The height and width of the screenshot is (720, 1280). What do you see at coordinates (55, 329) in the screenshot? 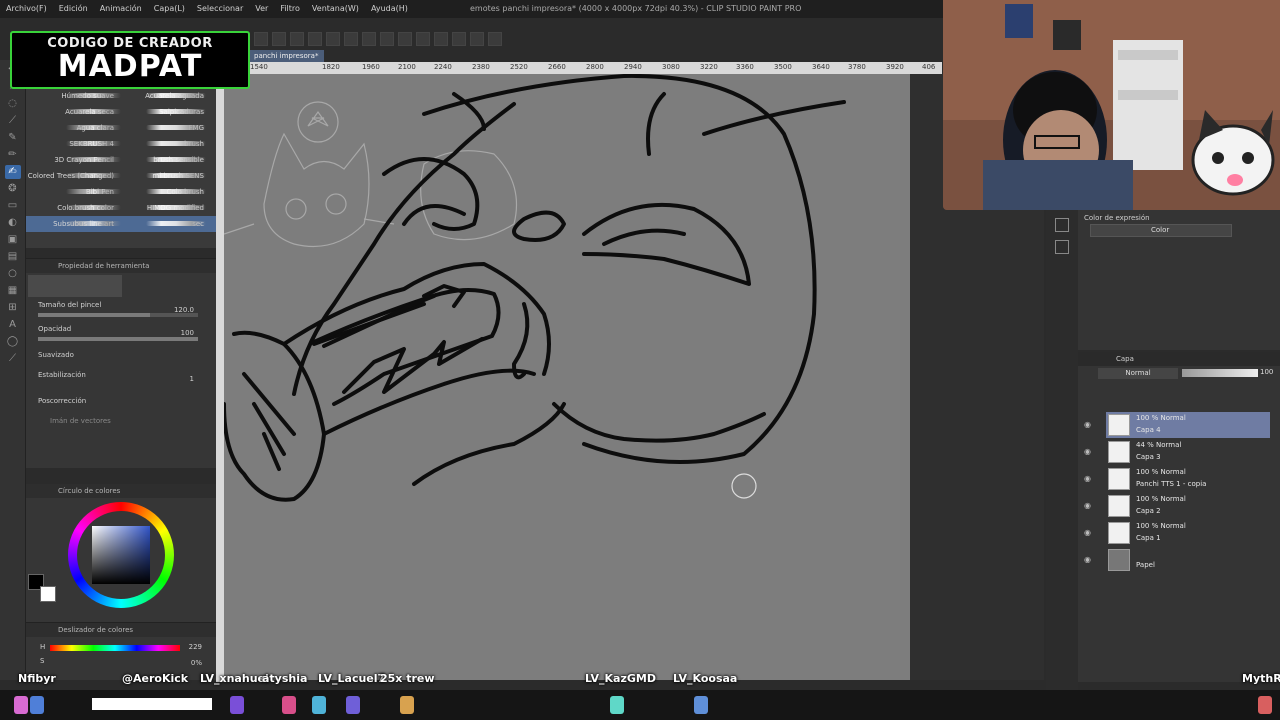
I see `opacity-label: Opacidad` at bounding box center [55, 329].